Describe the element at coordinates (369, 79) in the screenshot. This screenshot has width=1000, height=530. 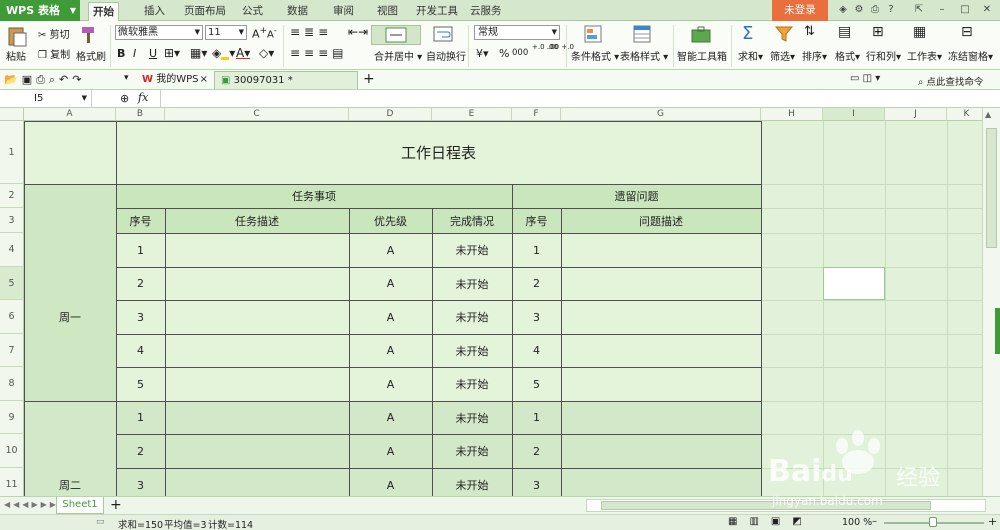
I see `new-tab-button: +` at that location.